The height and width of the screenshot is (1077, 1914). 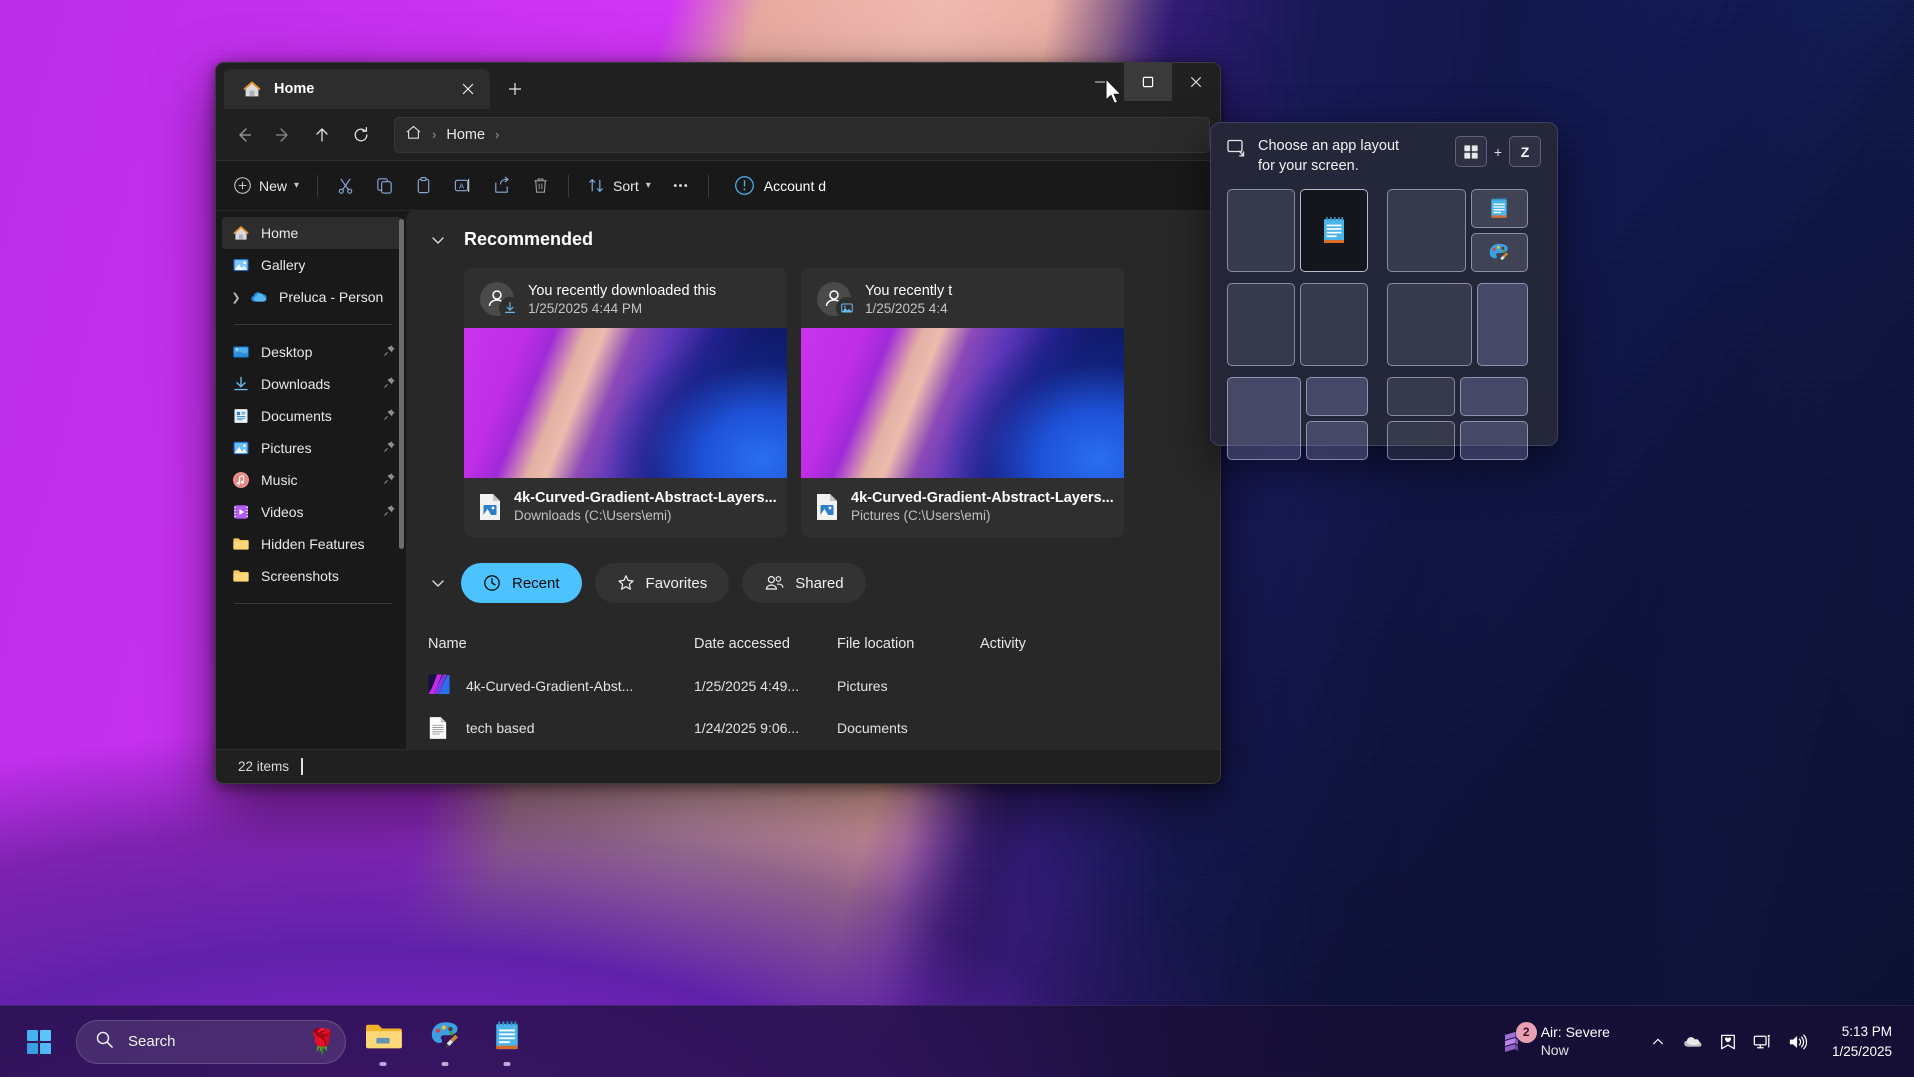 I want to click on sidebar-item-pictures: Pictures, so click(x=312, y=448).